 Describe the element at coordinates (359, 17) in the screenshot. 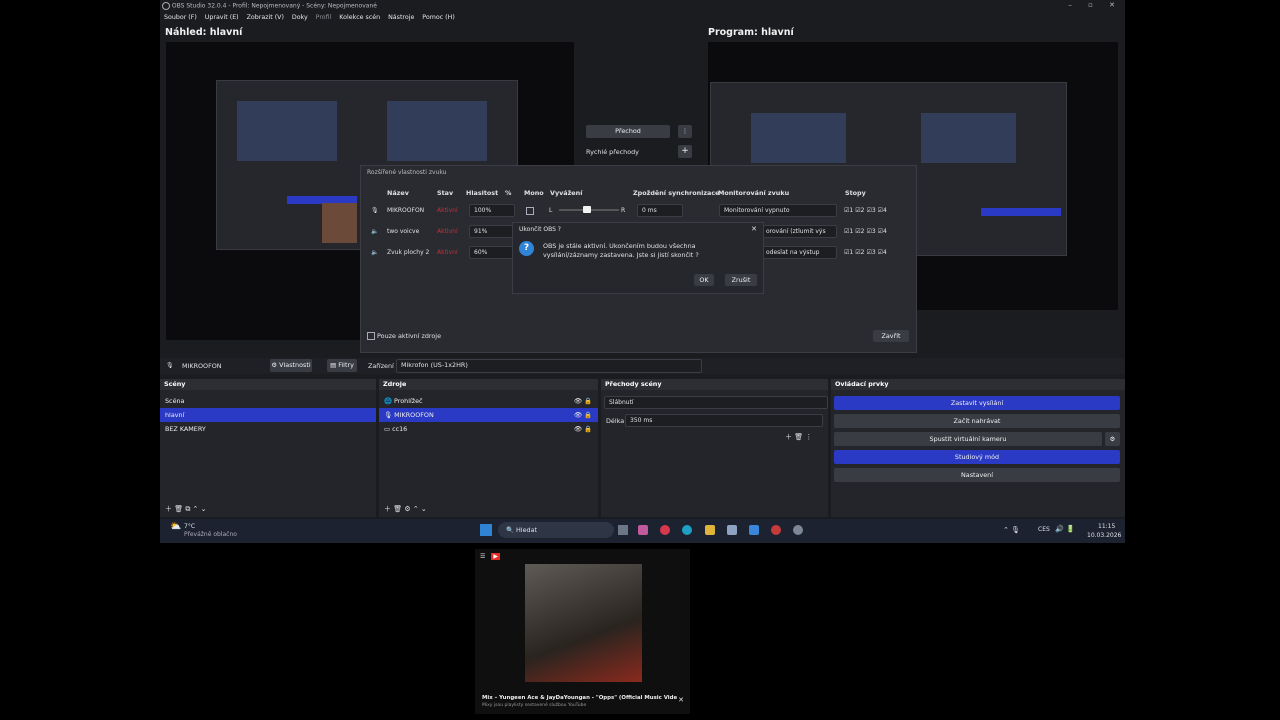

I see `menu-scene-collection: Kolekce scén` at that location.